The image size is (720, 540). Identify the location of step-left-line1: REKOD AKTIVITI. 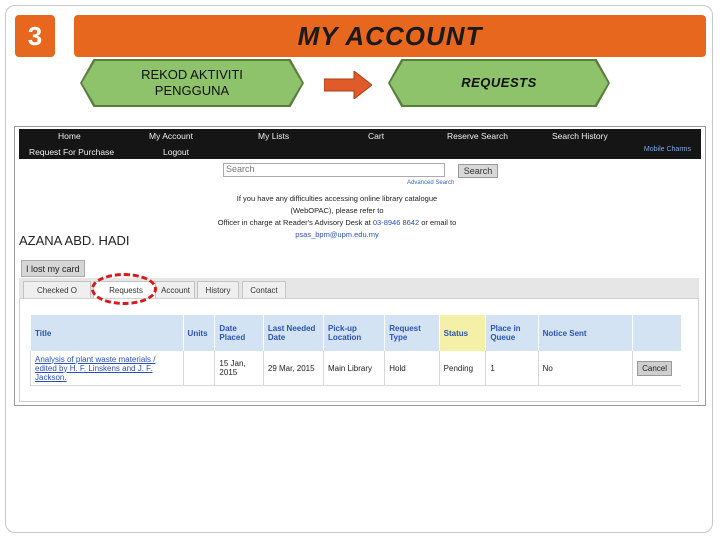
(192, 74).